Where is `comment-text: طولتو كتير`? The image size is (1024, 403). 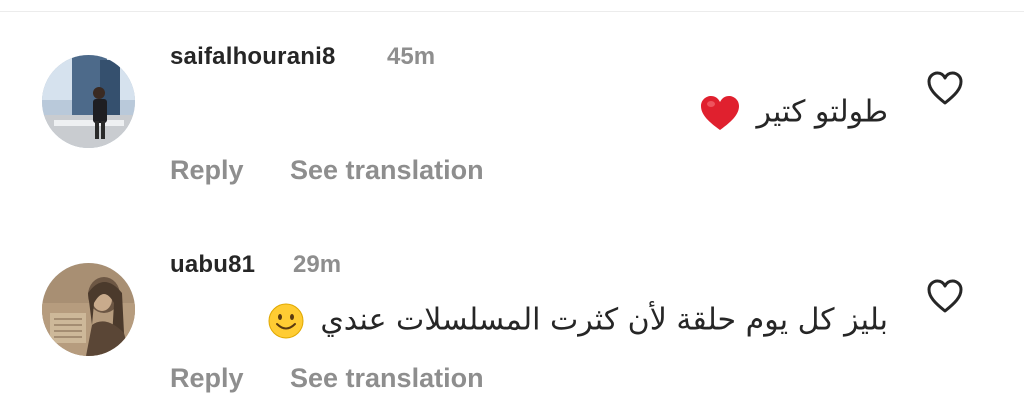
comment-text: طولتو كتير is located at coordinates (790, 113).